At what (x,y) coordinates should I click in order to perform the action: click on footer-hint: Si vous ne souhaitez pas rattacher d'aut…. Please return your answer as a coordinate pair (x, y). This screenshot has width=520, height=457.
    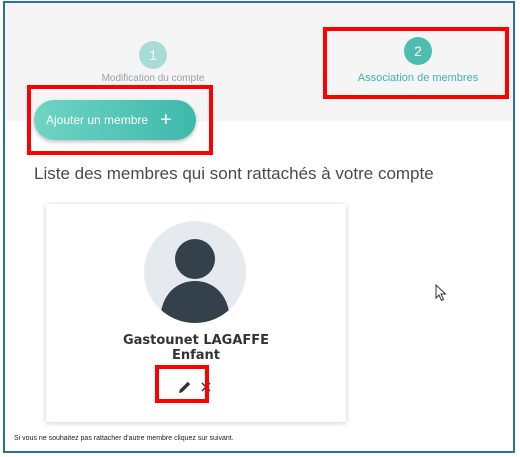
    Looking at the image, I should click on (124, 438).